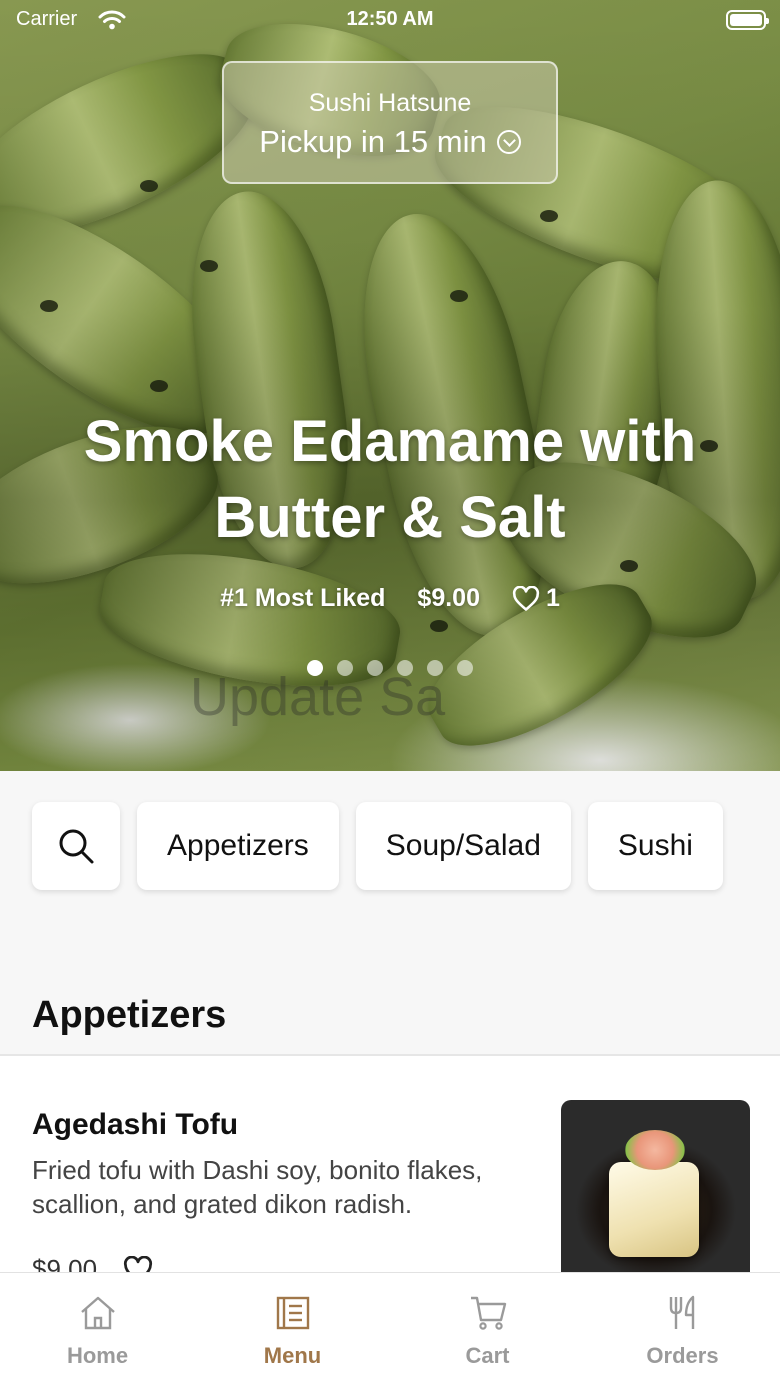  What do you see at coordinates (390, 668) in the screenshot?
I see `carousel-dots` at bounding box center [390, 668].